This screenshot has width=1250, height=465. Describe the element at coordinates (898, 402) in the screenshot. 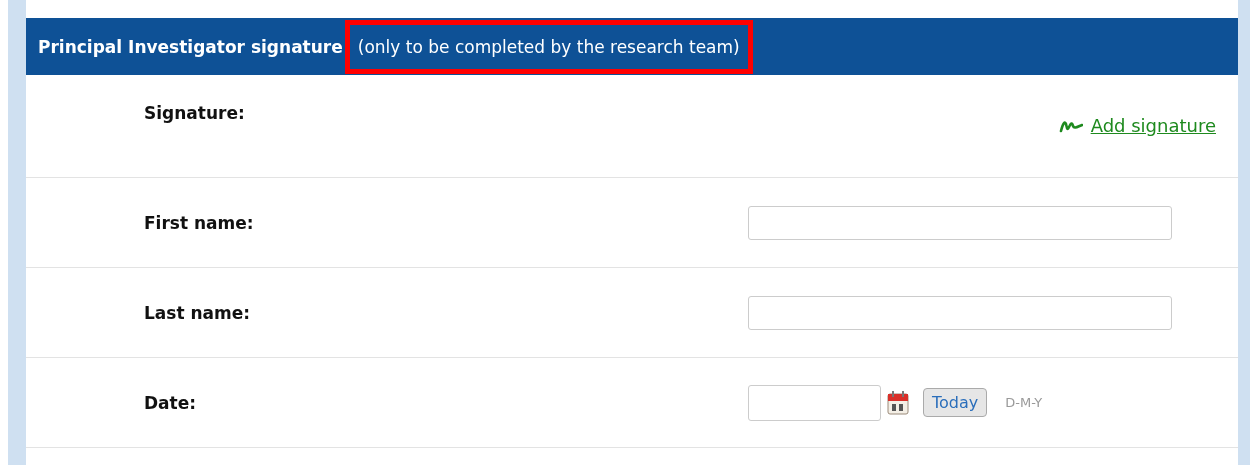

I see `calendar-icon` at that location.